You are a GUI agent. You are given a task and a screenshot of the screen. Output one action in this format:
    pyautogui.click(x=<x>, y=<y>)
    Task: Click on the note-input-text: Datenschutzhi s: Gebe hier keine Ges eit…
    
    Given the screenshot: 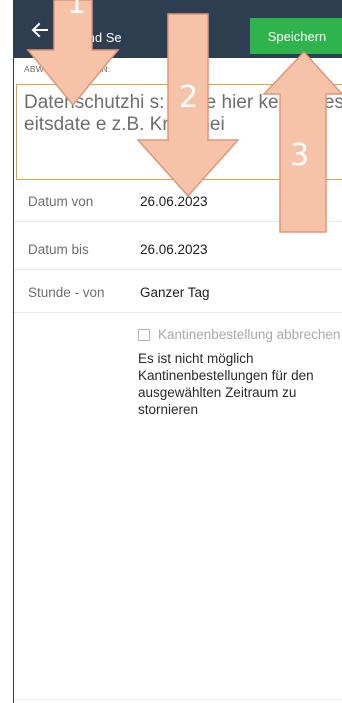 What is the action you would take?
    pyautogui.click(x=183, y=113)
    